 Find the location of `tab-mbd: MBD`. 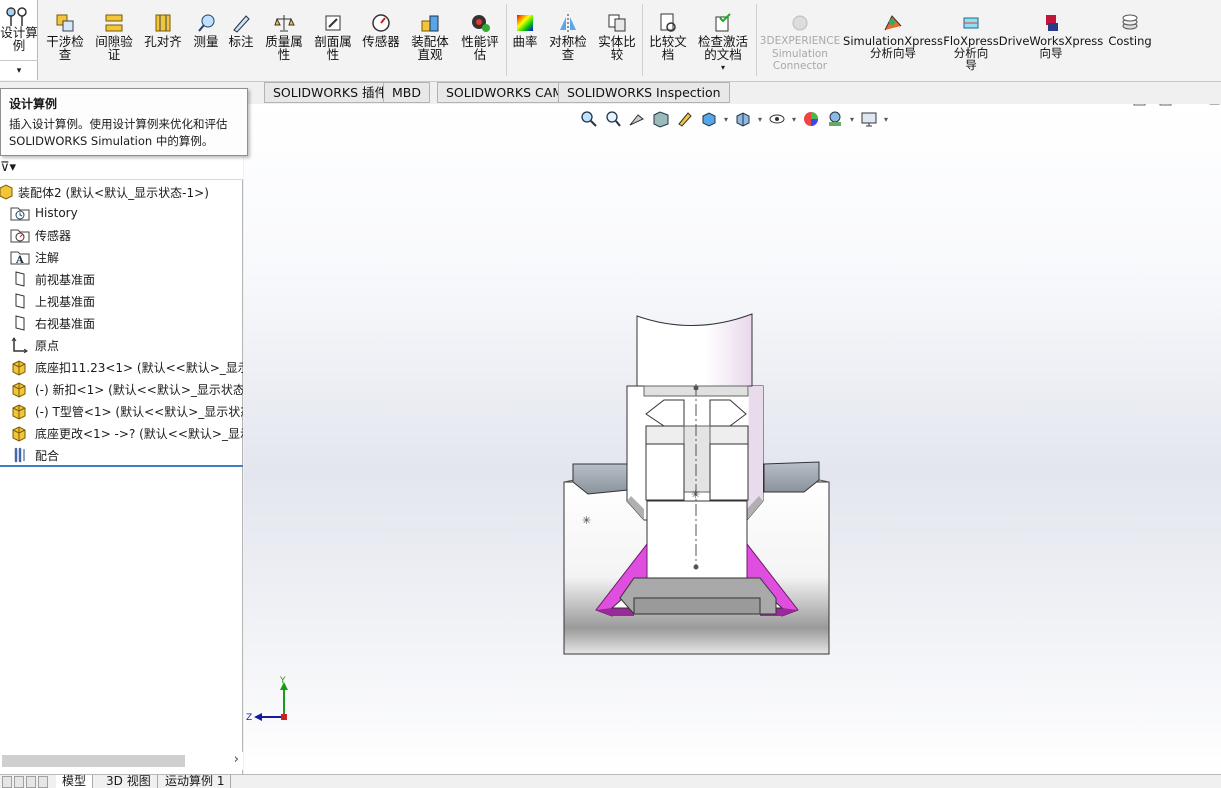

tab-mbd: MBD is located at coordinates (406, 92).